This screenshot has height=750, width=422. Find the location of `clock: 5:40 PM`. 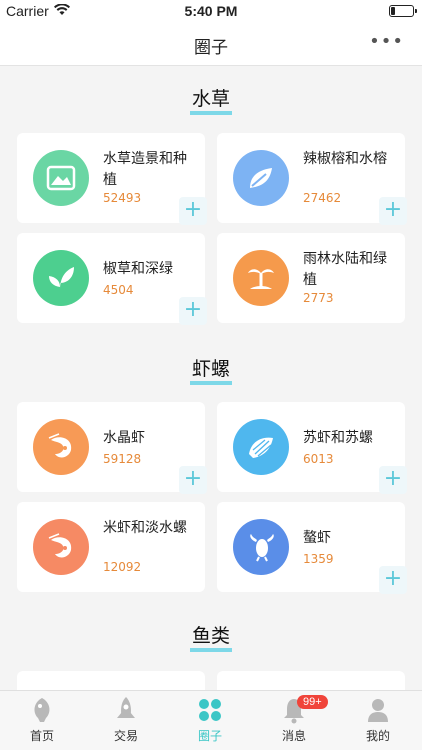

clock: 5:40 PM is located at coordinates (211, 11).